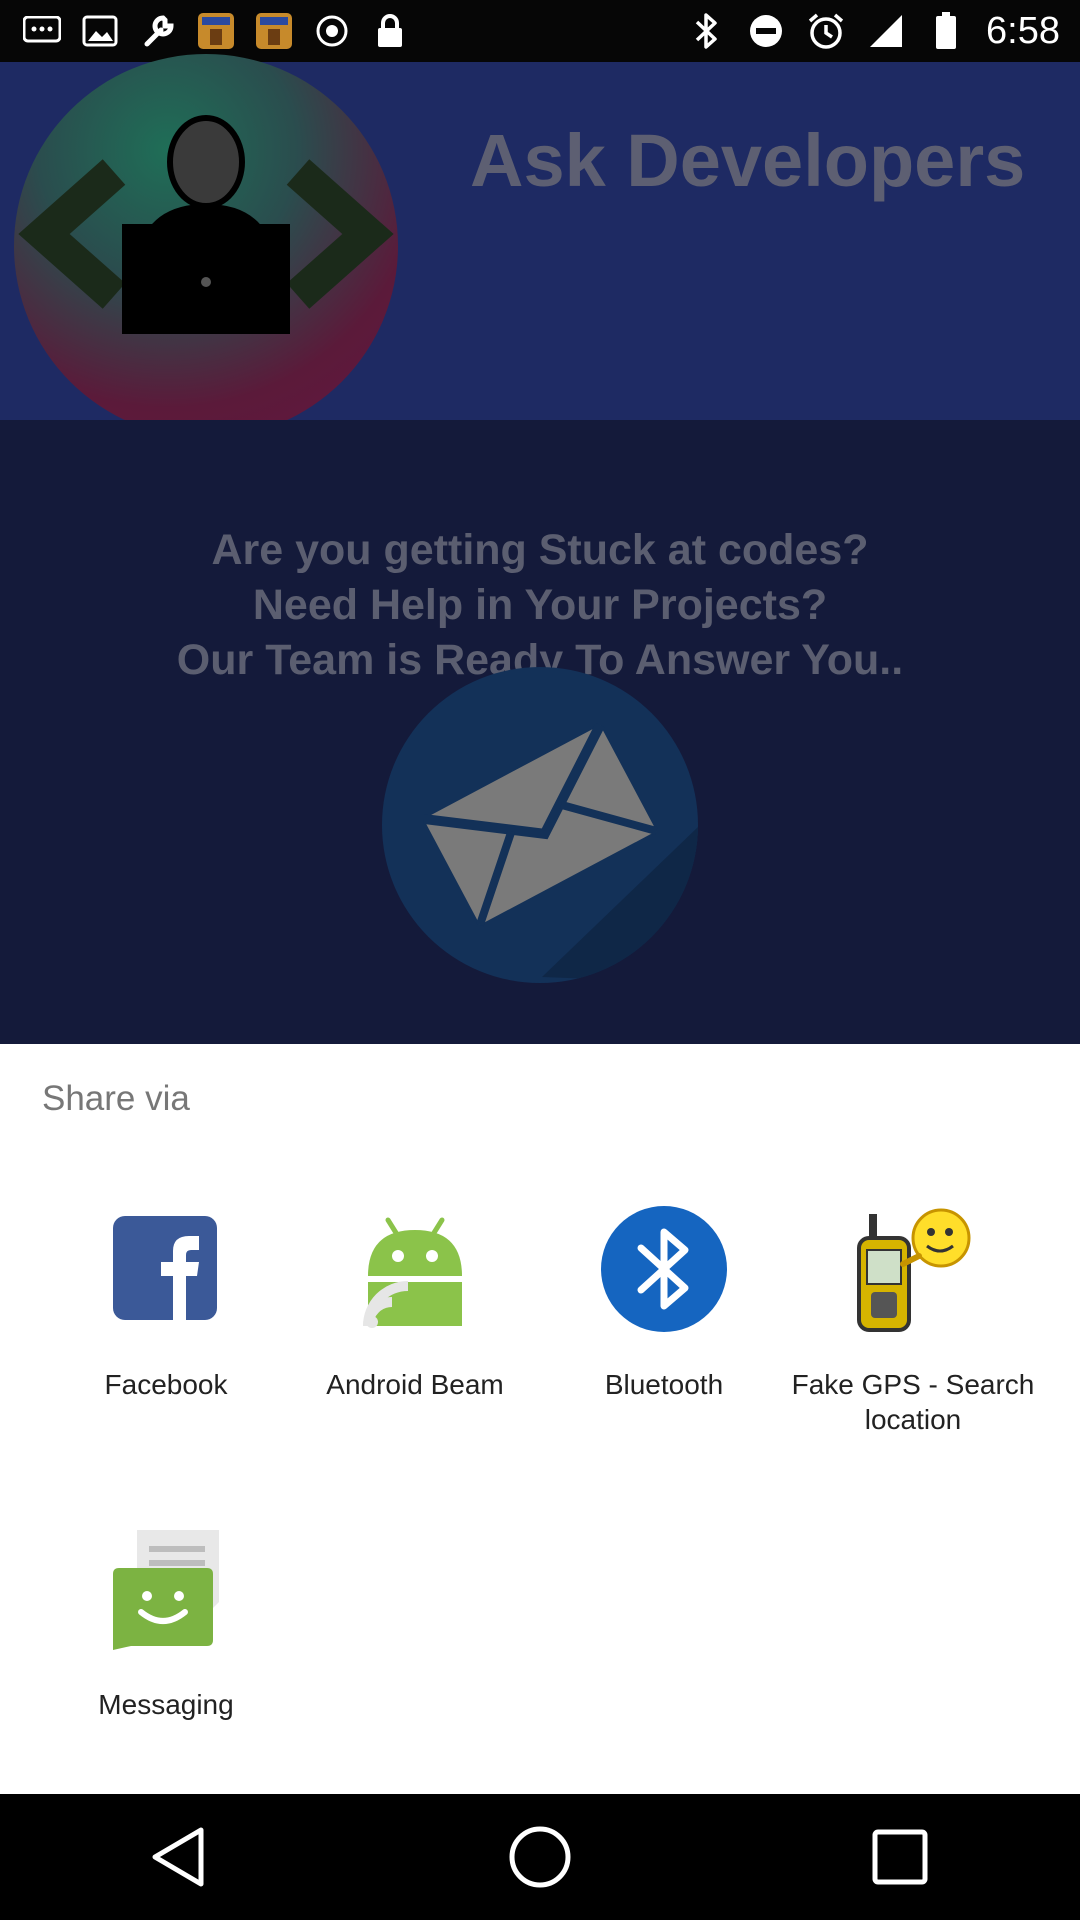 This screenshot has height=1920, width=1080. What do you see at coordinates (158, 31) in the screenshot?
I see `wrench-icon` at bounding box center [158, 31].